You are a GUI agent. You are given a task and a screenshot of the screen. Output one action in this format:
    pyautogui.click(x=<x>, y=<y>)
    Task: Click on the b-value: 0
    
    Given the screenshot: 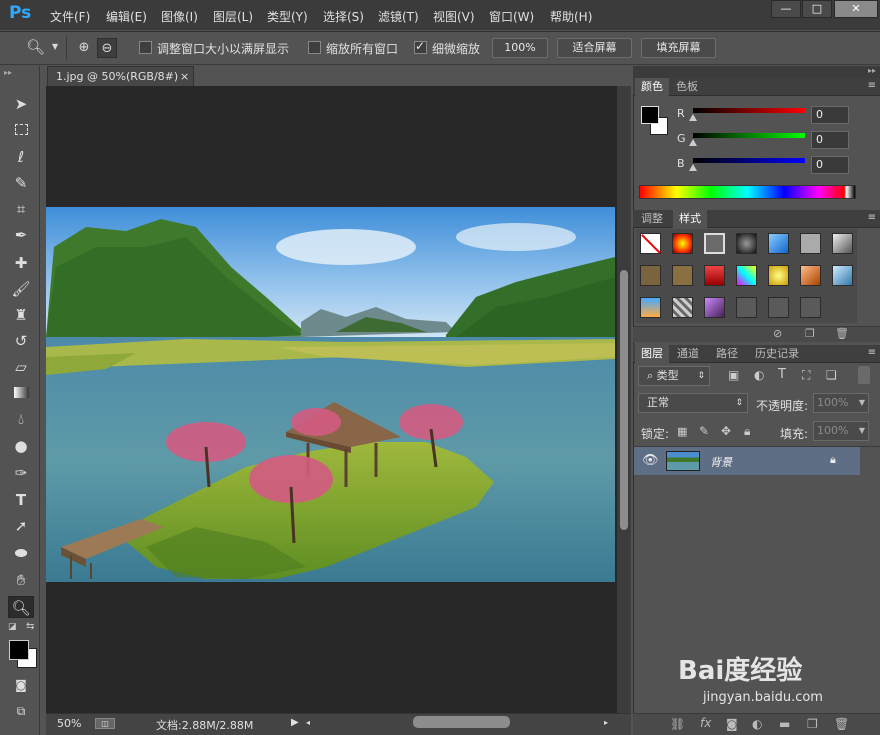 What is the action you would take?
    pyautogui.click(x=830, y=165)
    